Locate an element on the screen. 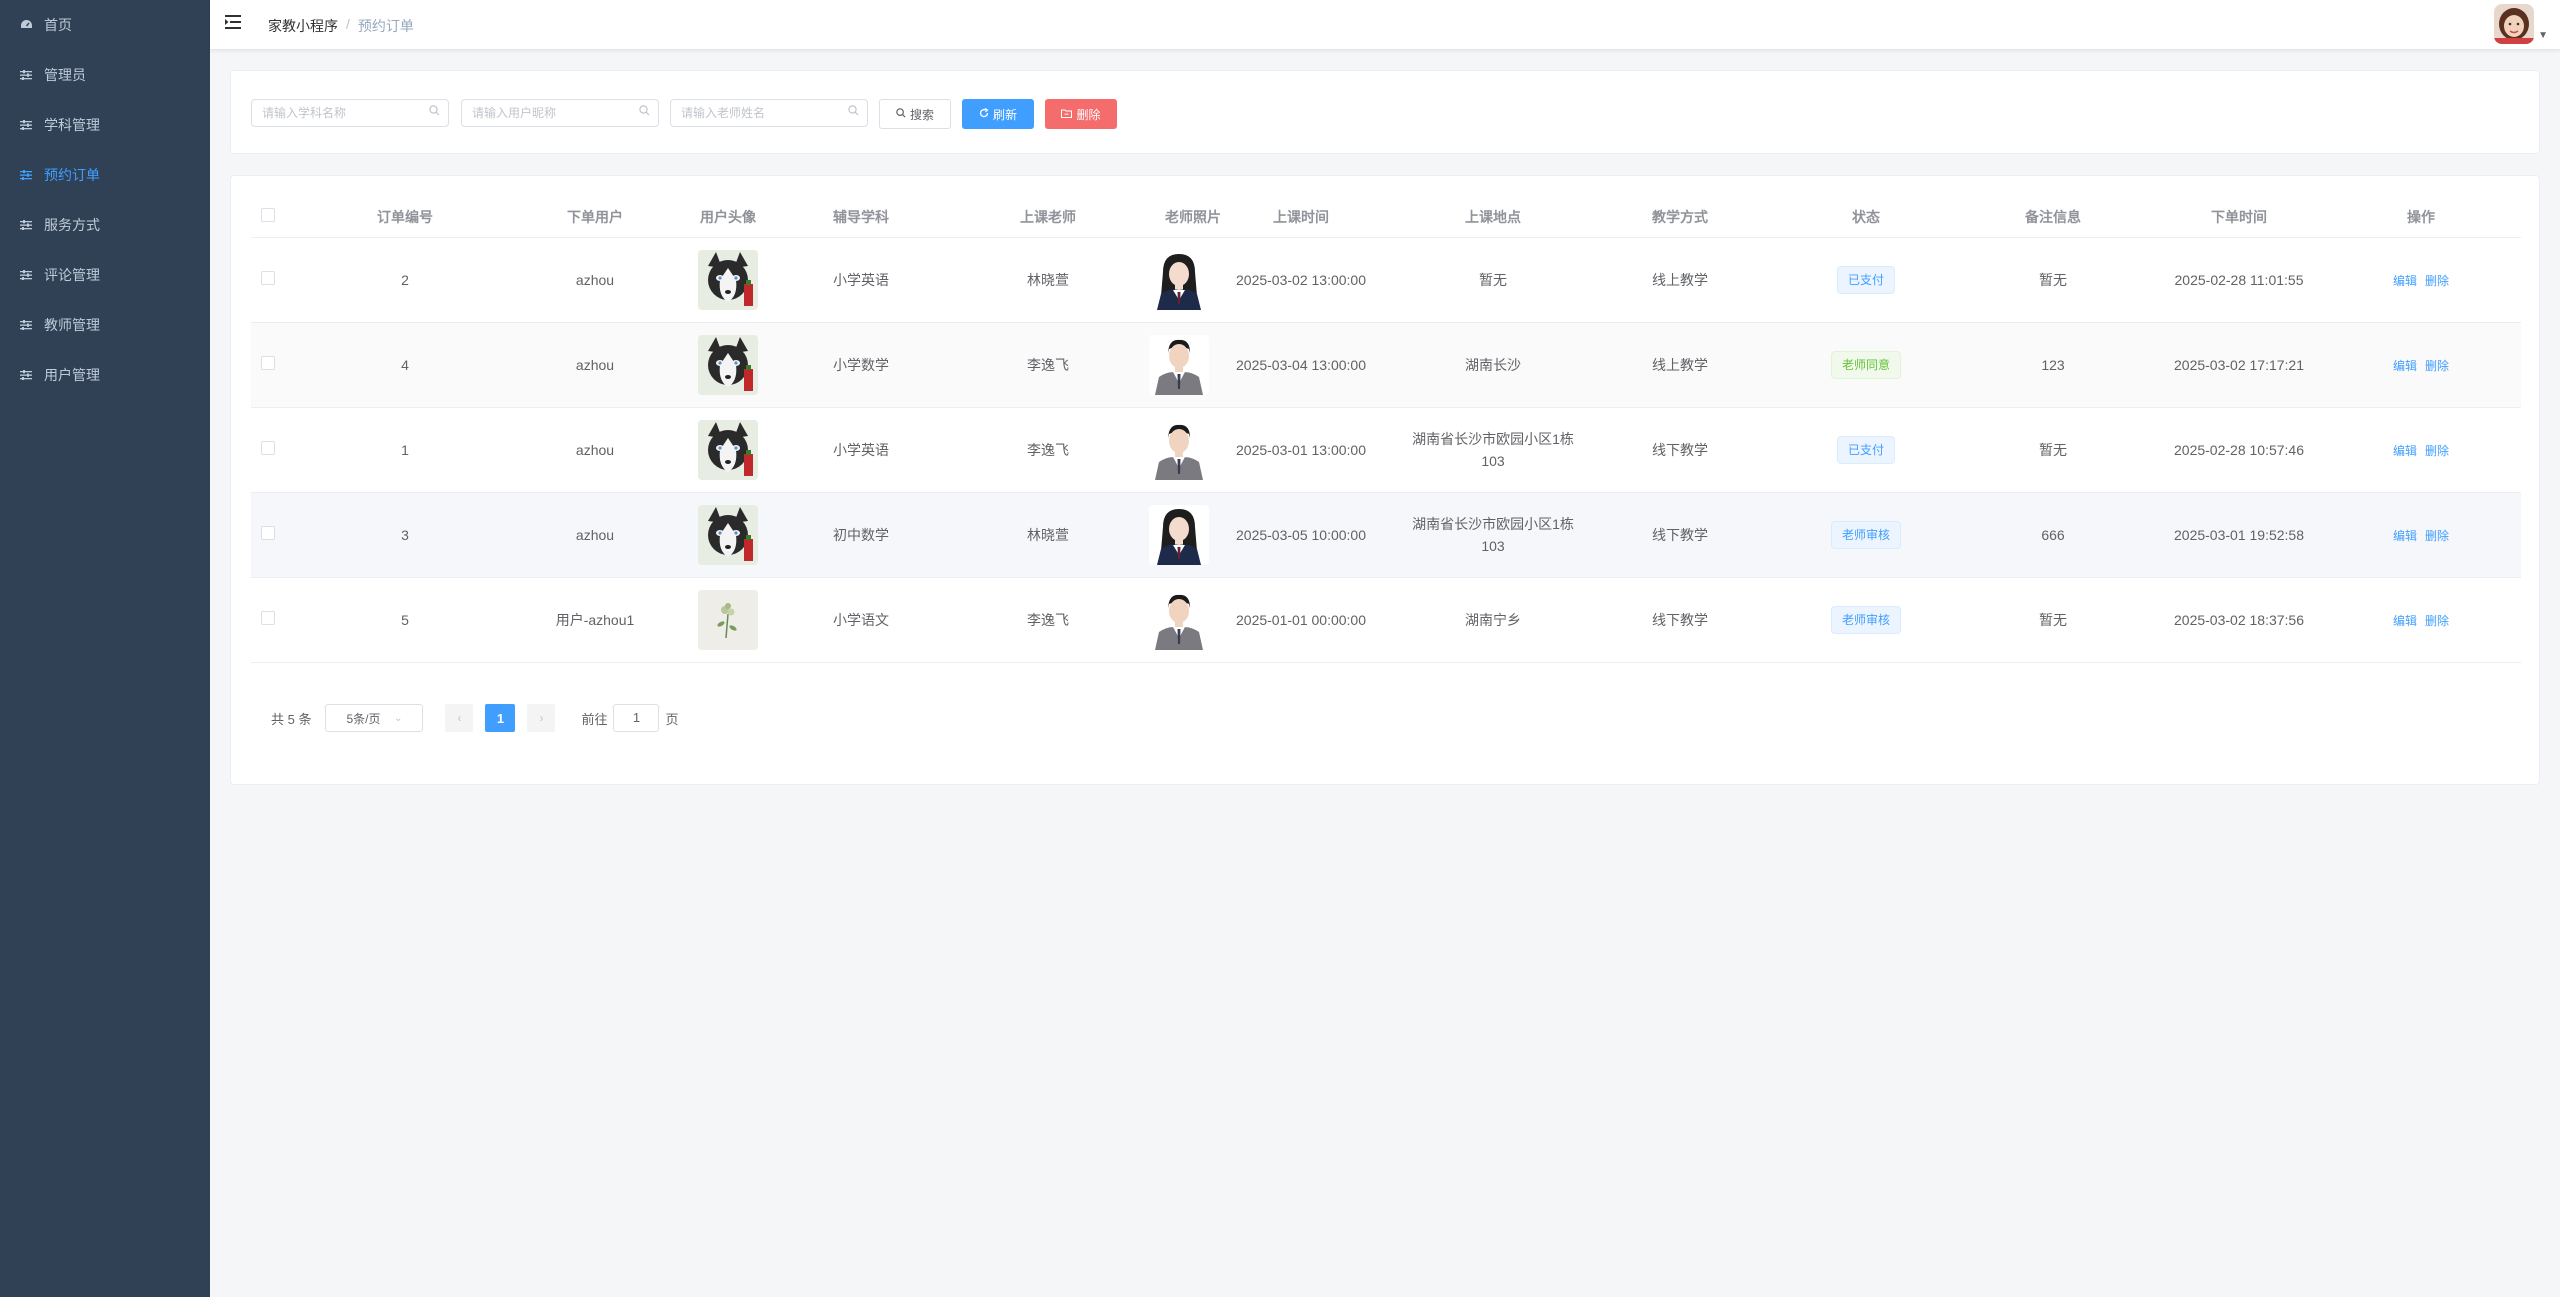 This screenshot has width=2560, height=1297. cell-order-time: 2025-03-01 19:52:58 is located at coordinates (2239, 535).